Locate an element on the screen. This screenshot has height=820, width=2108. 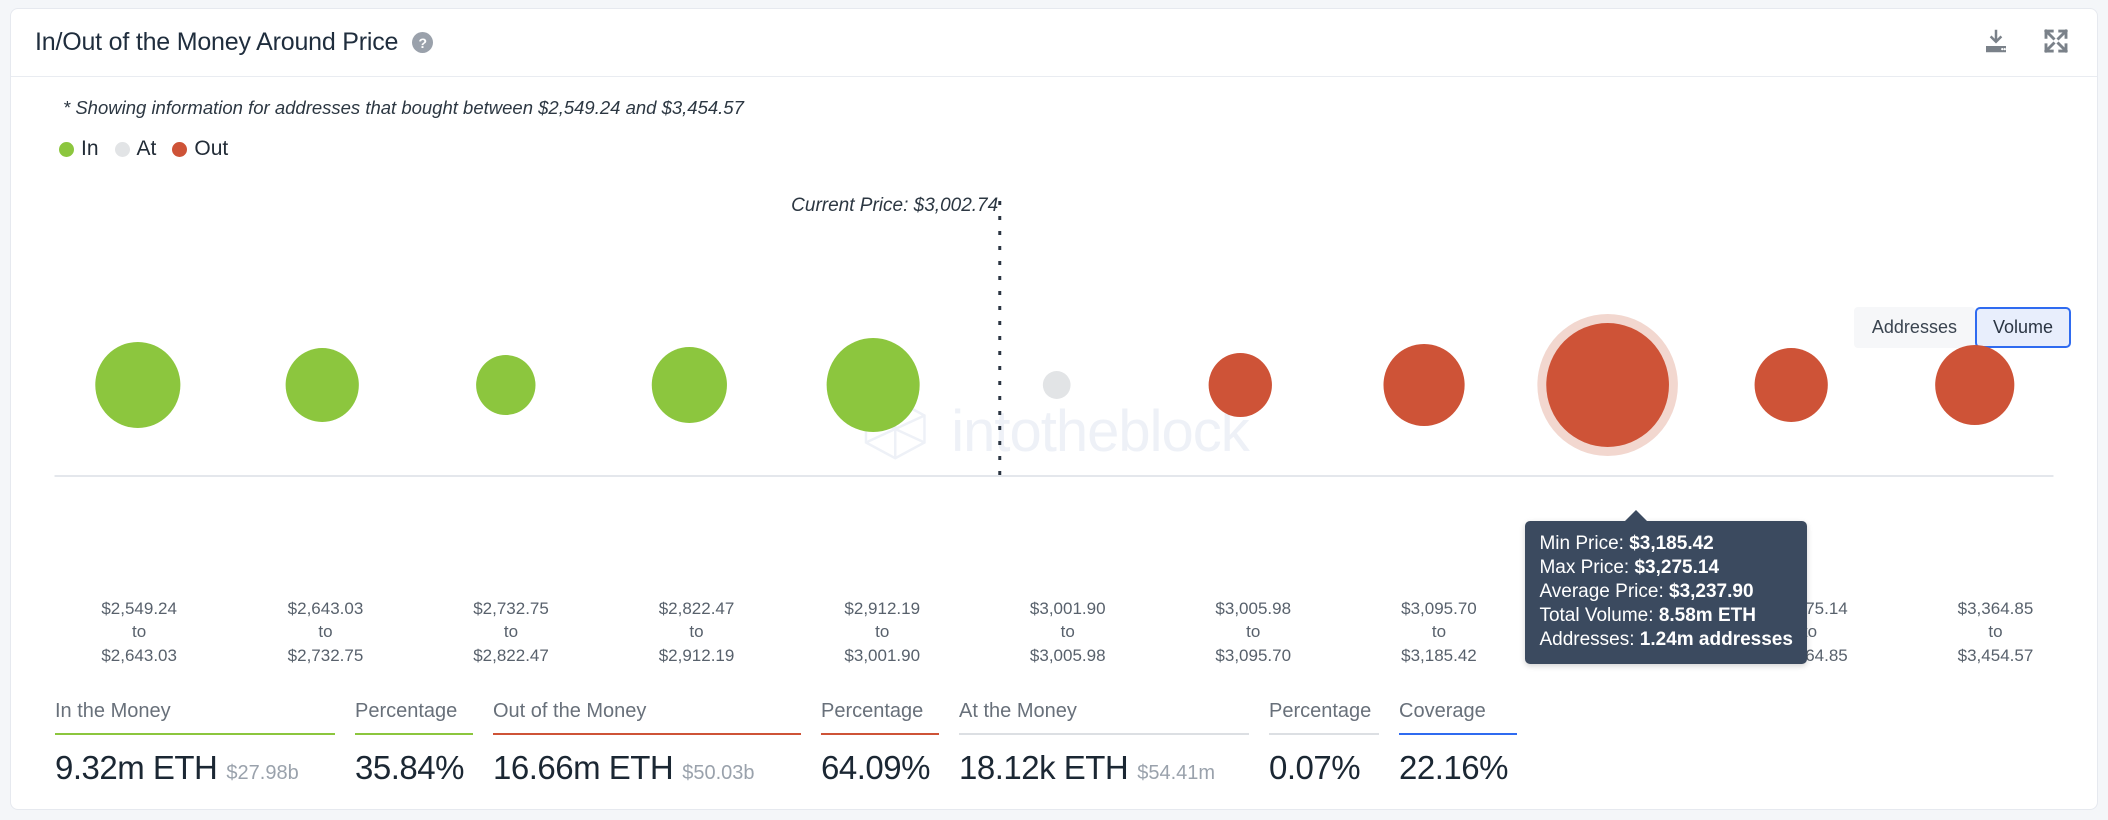
expand-fullscreen-button is located at coordinates (2056, 42).